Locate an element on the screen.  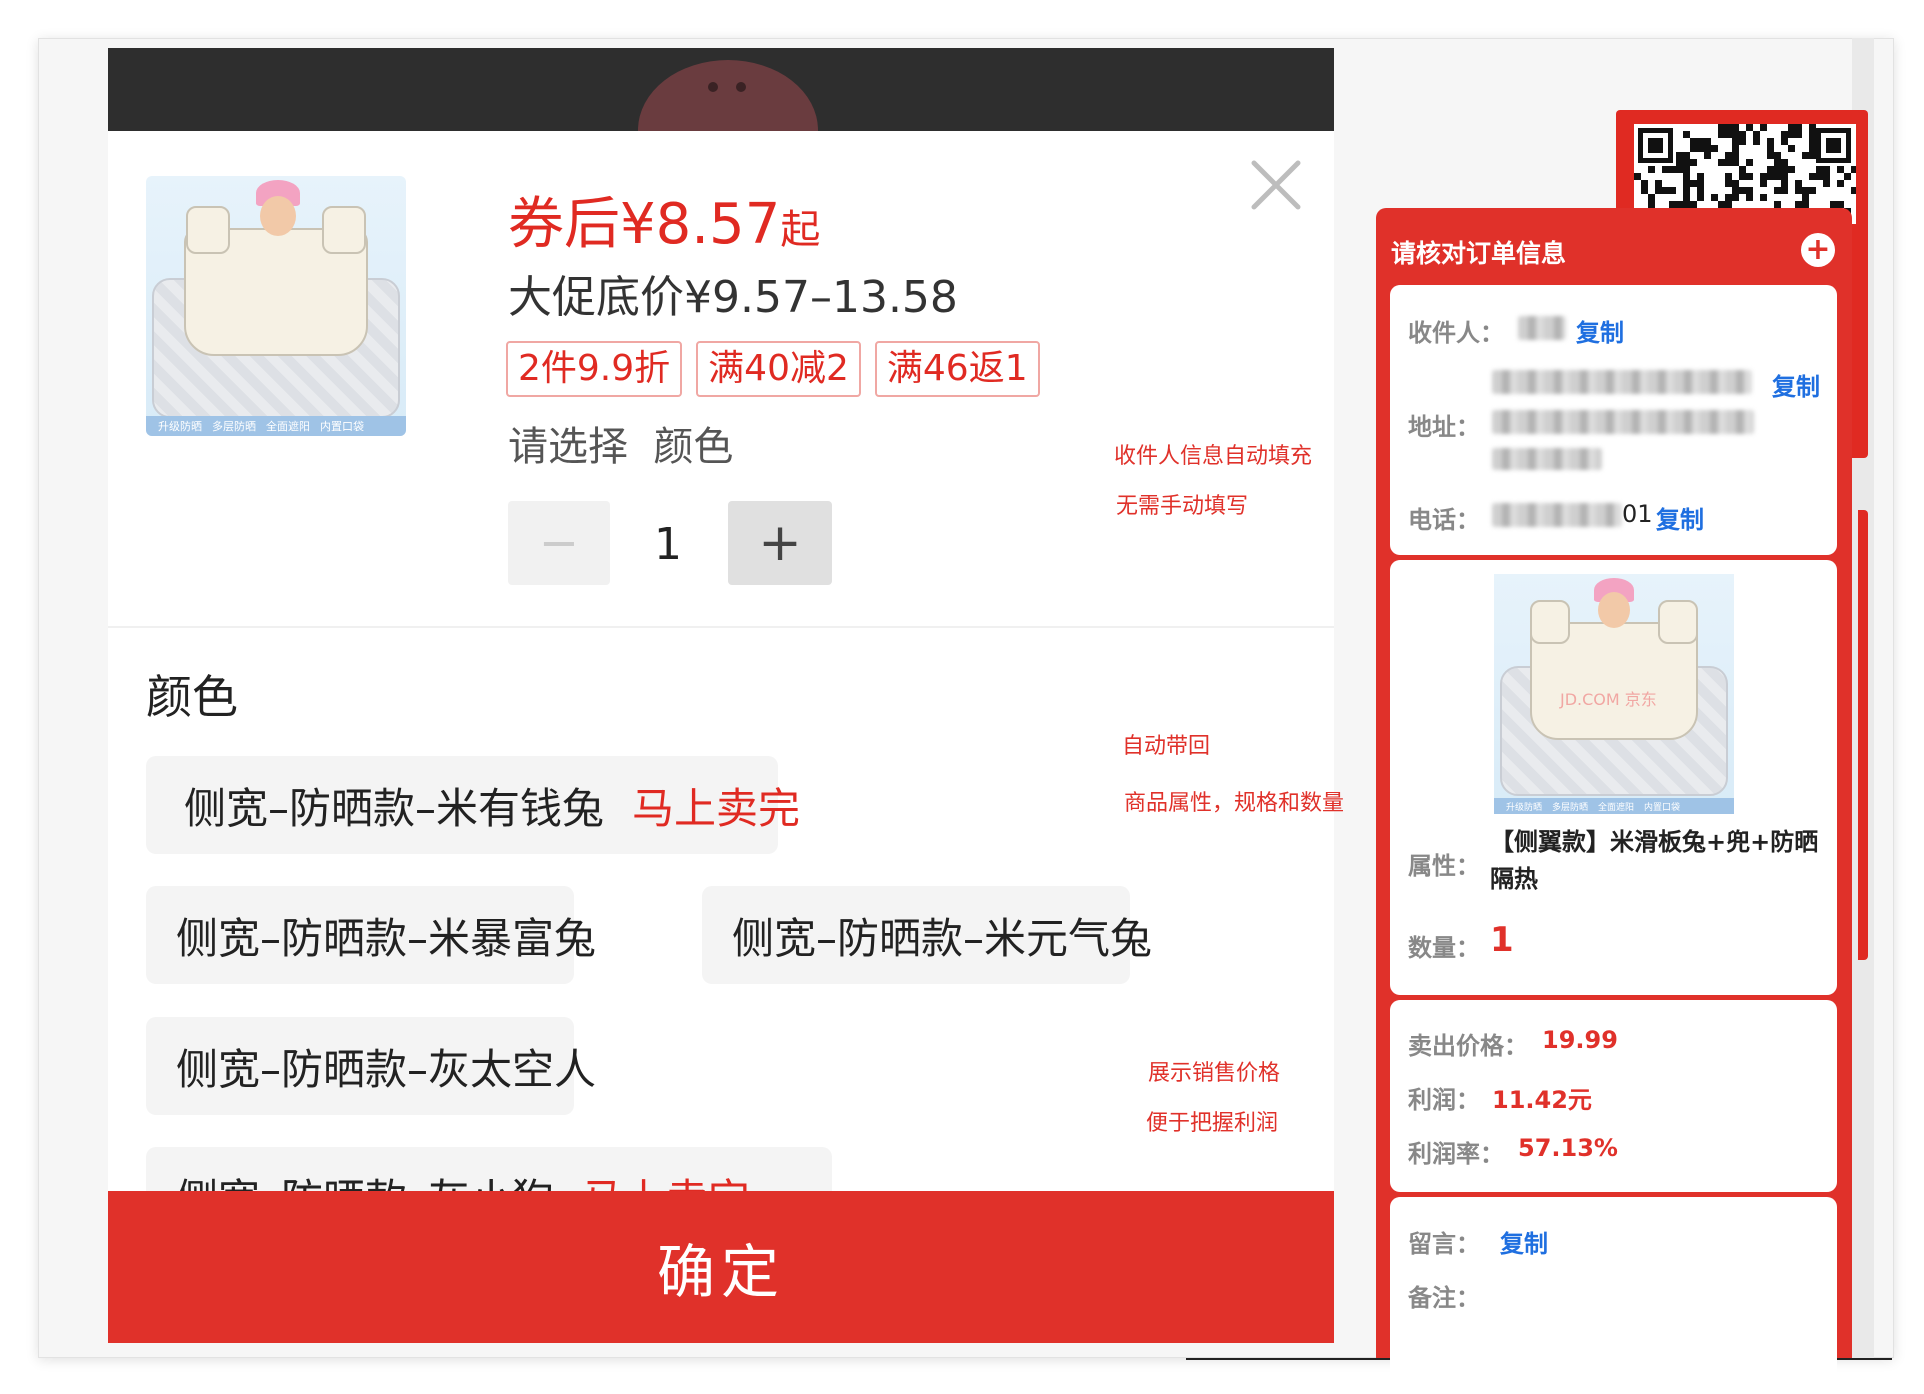
annotation-note: 展示销售价格 is located at coordinates (1214, 1073).